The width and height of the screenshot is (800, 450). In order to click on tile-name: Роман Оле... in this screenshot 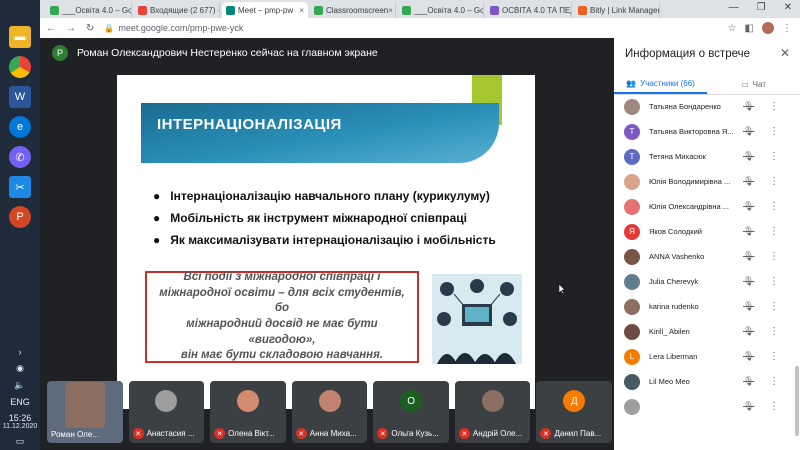, I will do `click(75, 434)`.